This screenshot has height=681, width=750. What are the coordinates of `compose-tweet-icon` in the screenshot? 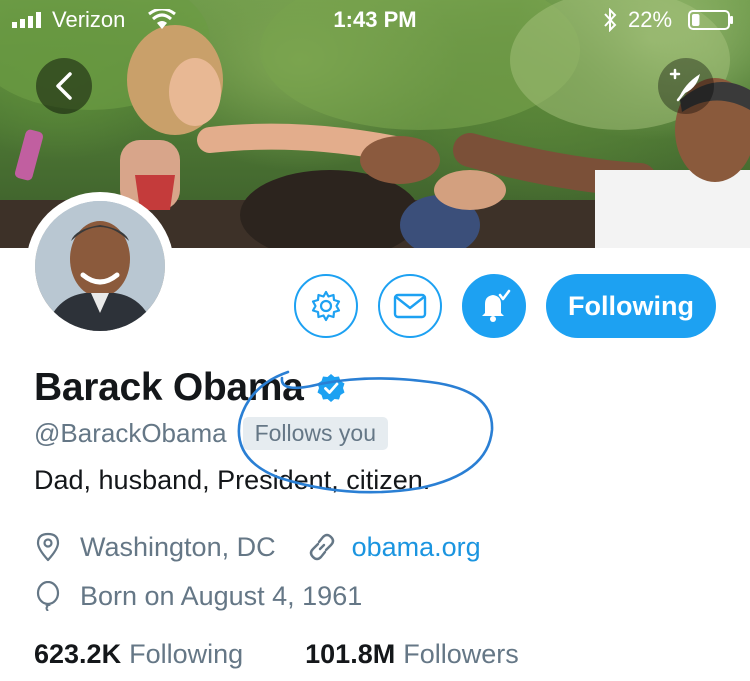 It's located at (684, 85).